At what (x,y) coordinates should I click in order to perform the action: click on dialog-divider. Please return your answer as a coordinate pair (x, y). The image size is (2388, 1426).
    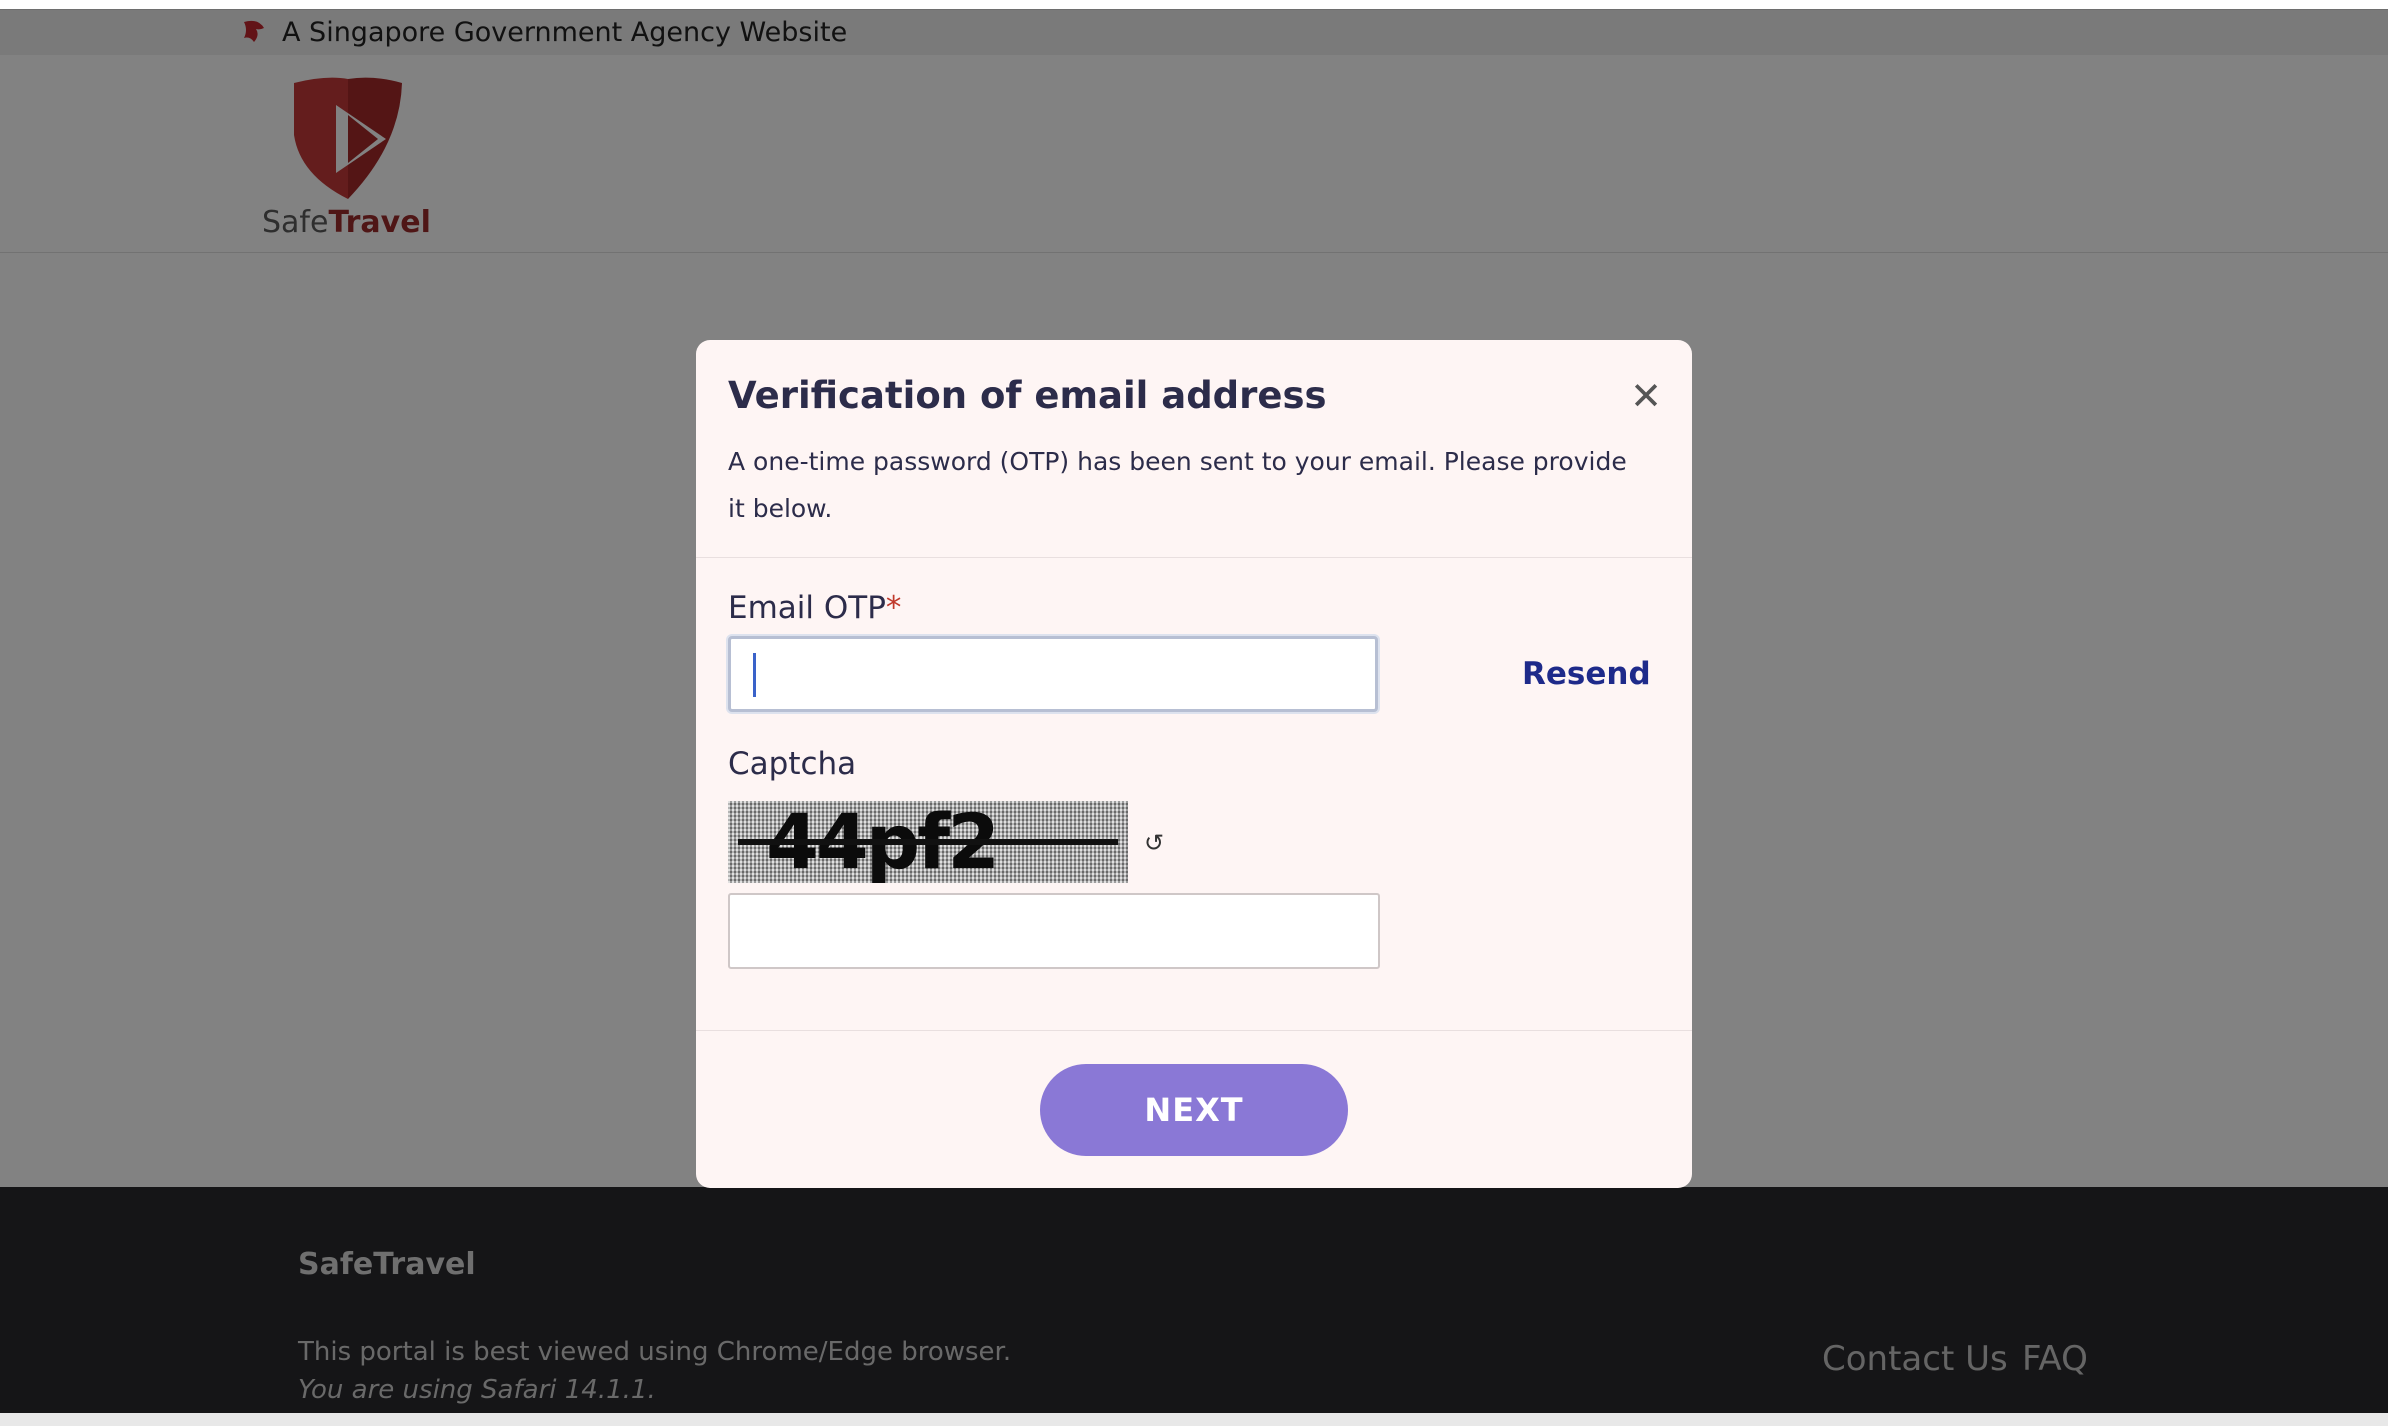
    Looking at the image, I should click on (1194, 557).